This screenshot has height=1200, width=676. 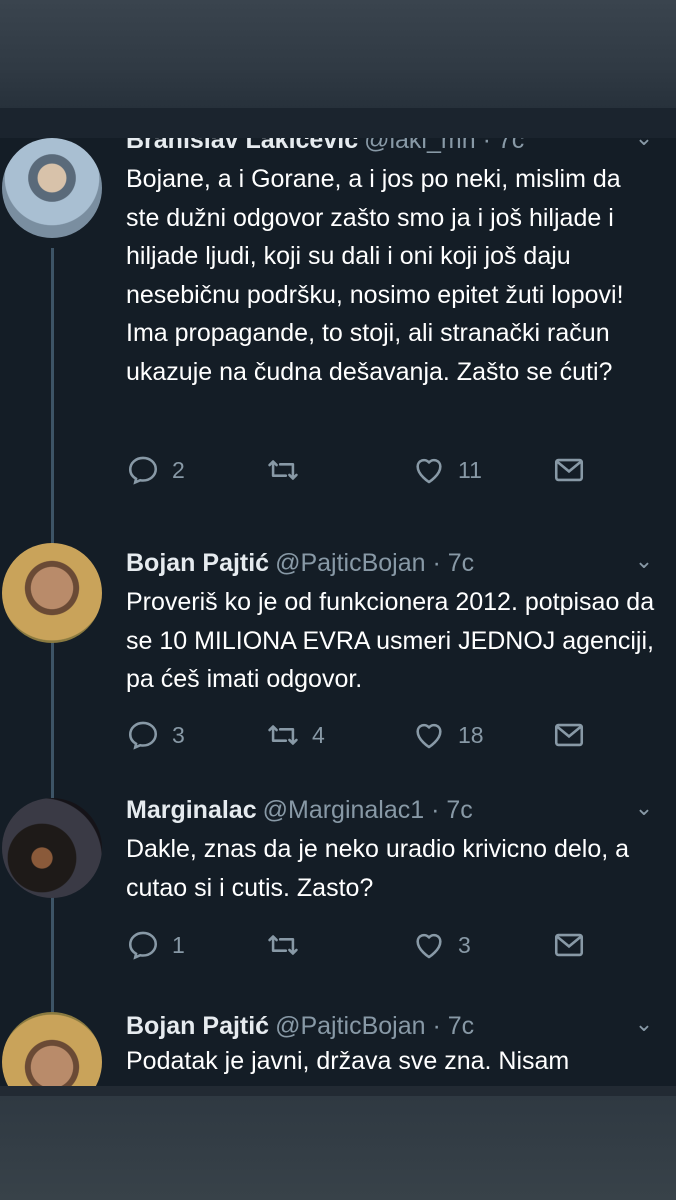 What do you see at coordinates (178, 944) in the screenshot?
I see `reply-count: 1` at bounding box center [178, 944].